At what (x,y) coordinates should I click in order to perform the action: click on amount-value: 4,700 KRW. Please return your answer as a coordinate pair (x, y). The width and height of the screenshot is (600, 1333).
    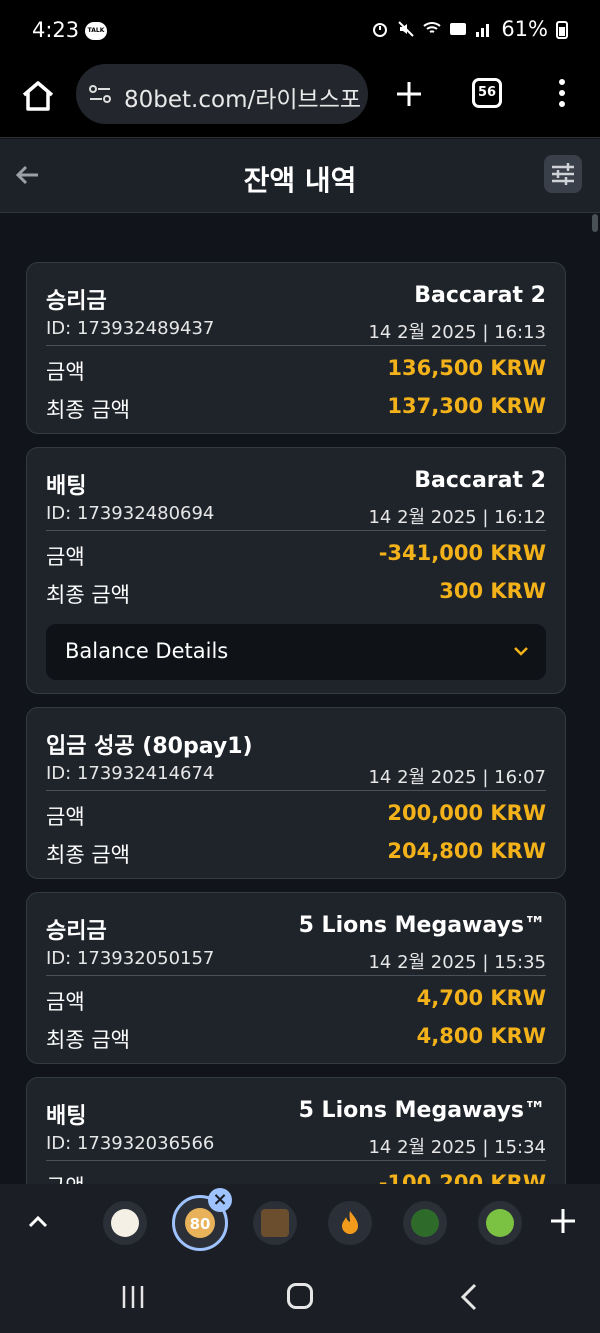
    Looking at the image, I should click on (481, 998).